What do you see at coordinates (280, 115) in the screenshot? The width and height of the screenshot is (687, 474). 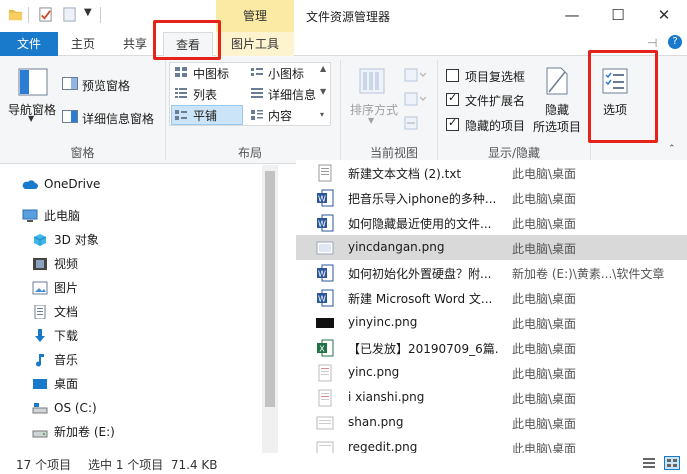 I see `content-option: 内容` at bounding box center [280, 115].